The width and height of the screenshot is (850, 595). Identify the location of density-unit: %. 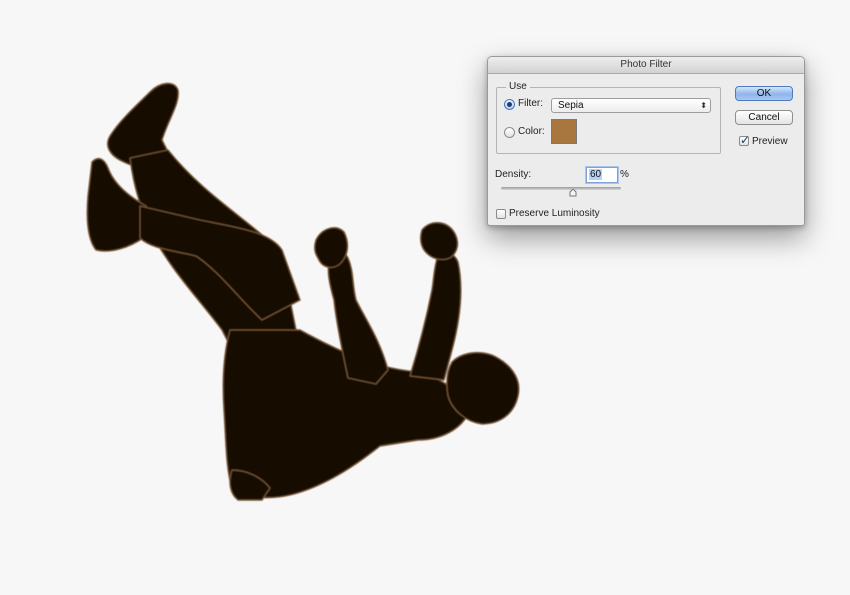
(624, 174).